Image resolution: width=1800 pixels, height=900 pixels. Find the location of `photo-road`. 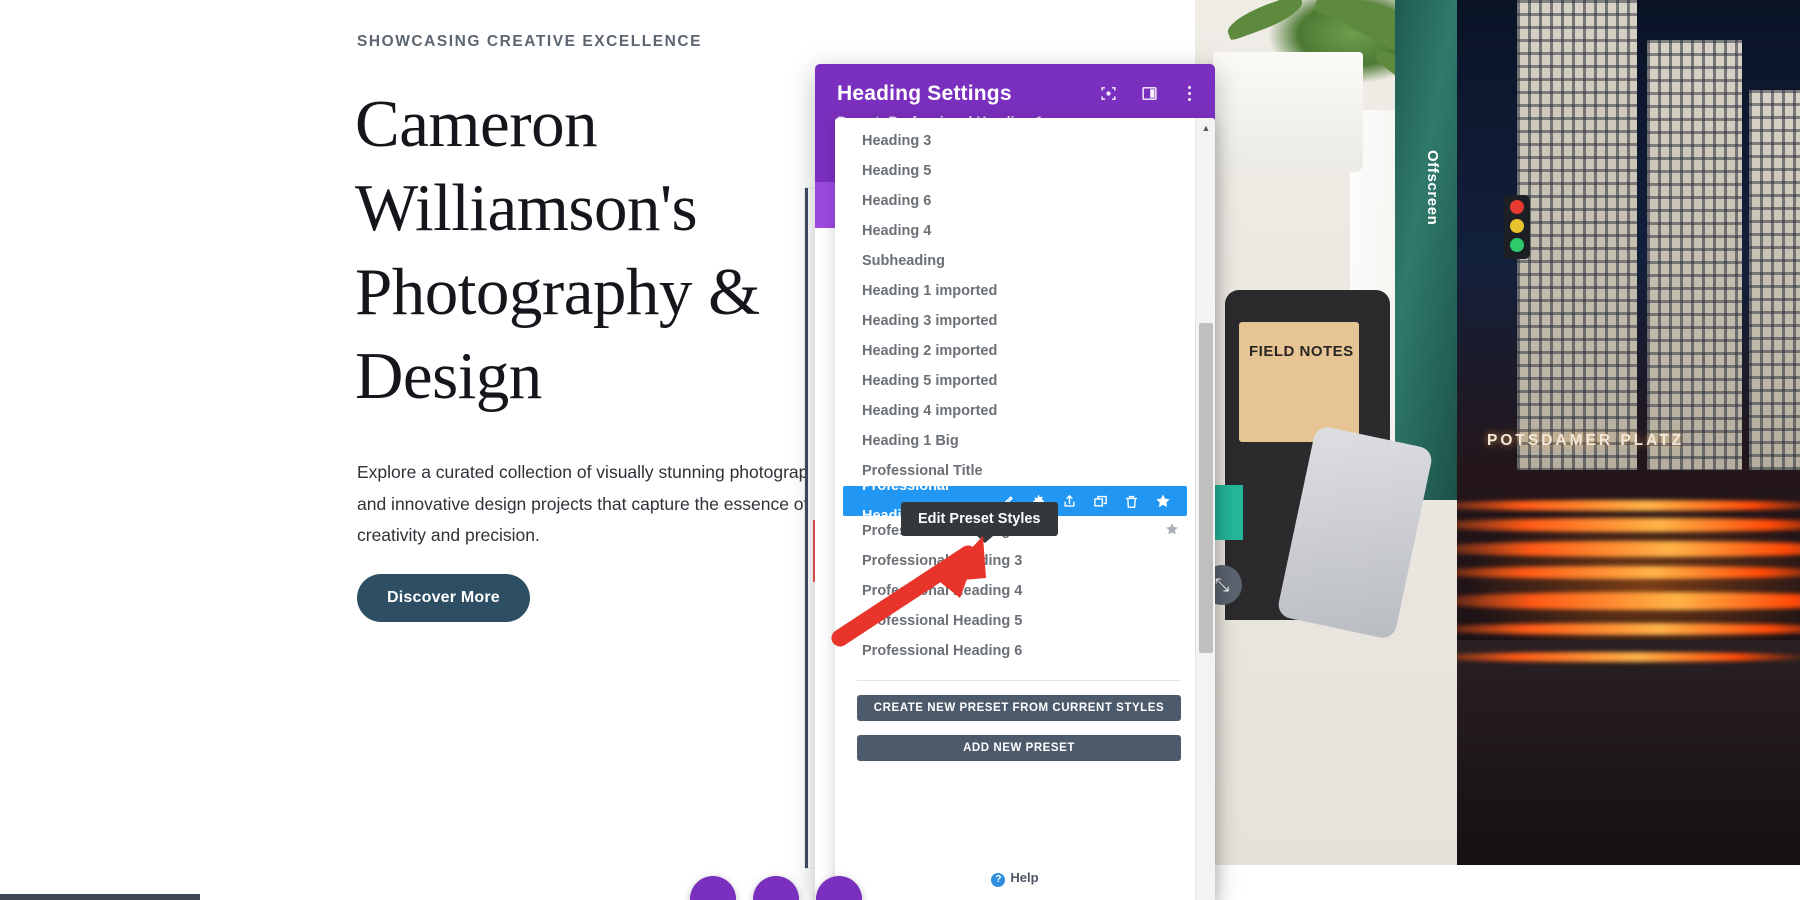

photo-road is located at coordinates (1628, 752).